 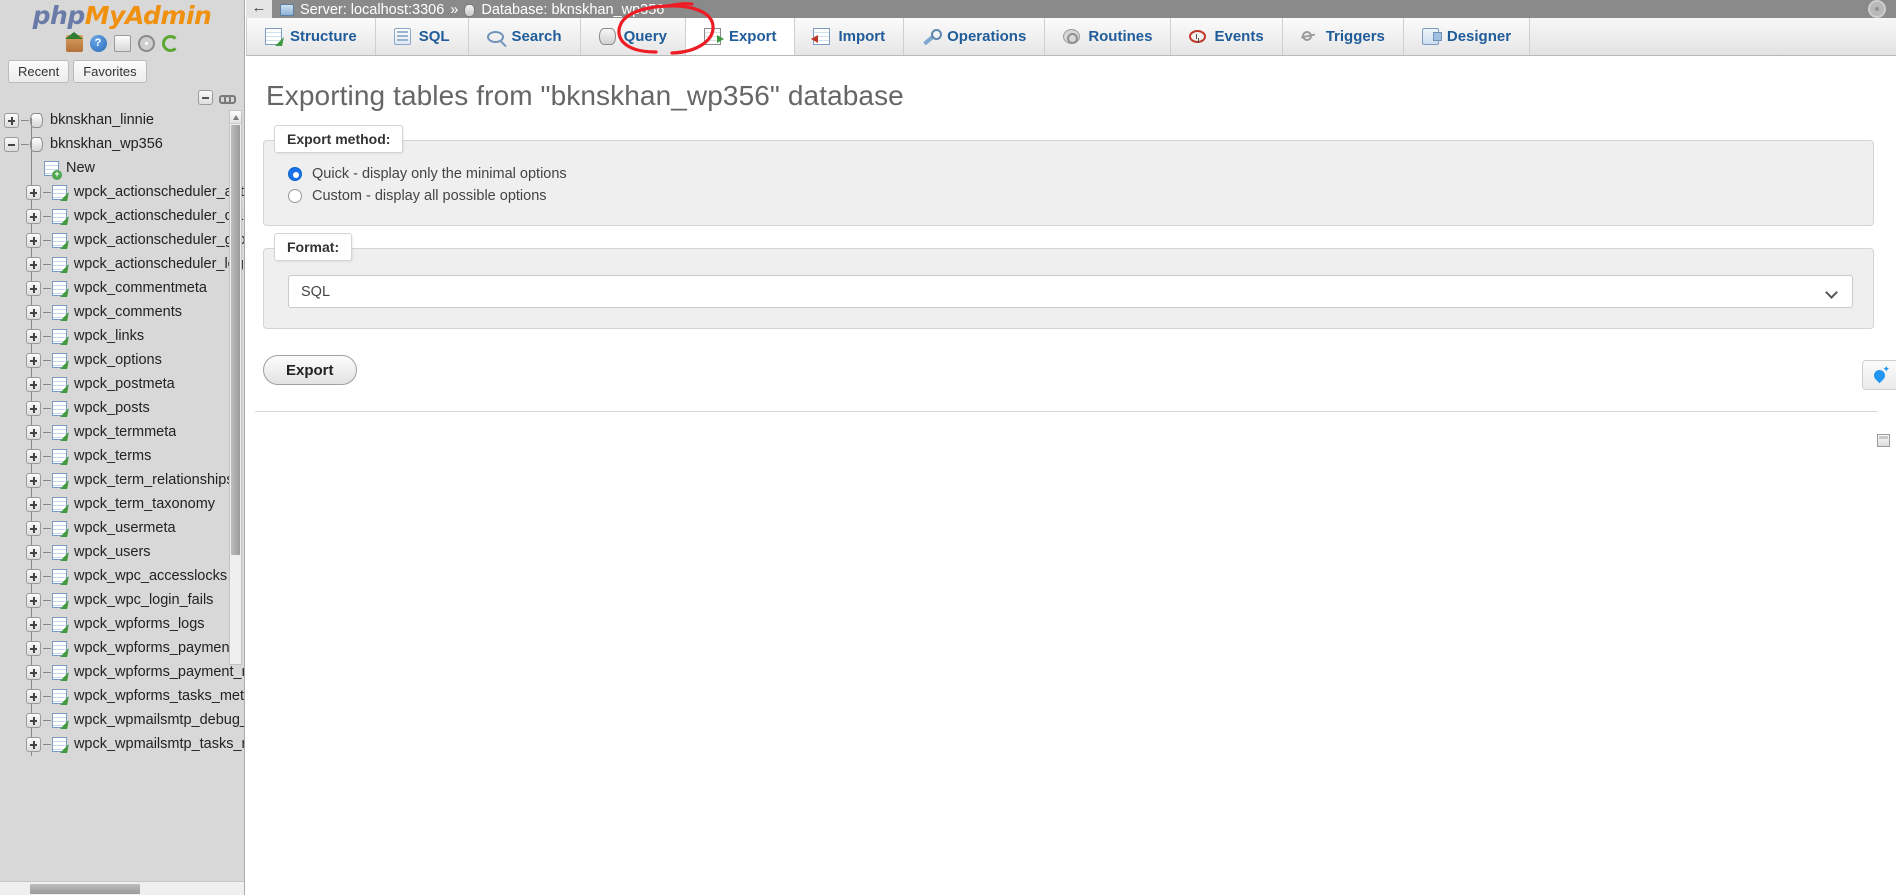 What do you see at coordinates (98, 43) in the screenshot?
I see `help-icon: ?` at bounding box center [98, 43].